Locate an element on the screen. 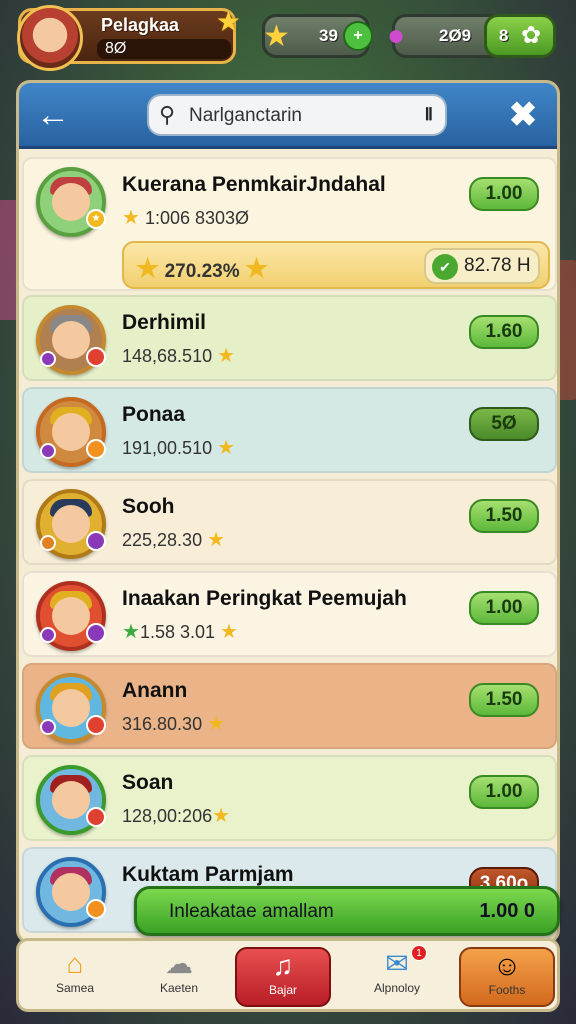 The height and width of the screenshot is (1024, 576). top-bar: Pelagkaa 8Ø ★ ★ 39 + ● 2Ø9 8 ✿ is located at coordinates (288, 36).